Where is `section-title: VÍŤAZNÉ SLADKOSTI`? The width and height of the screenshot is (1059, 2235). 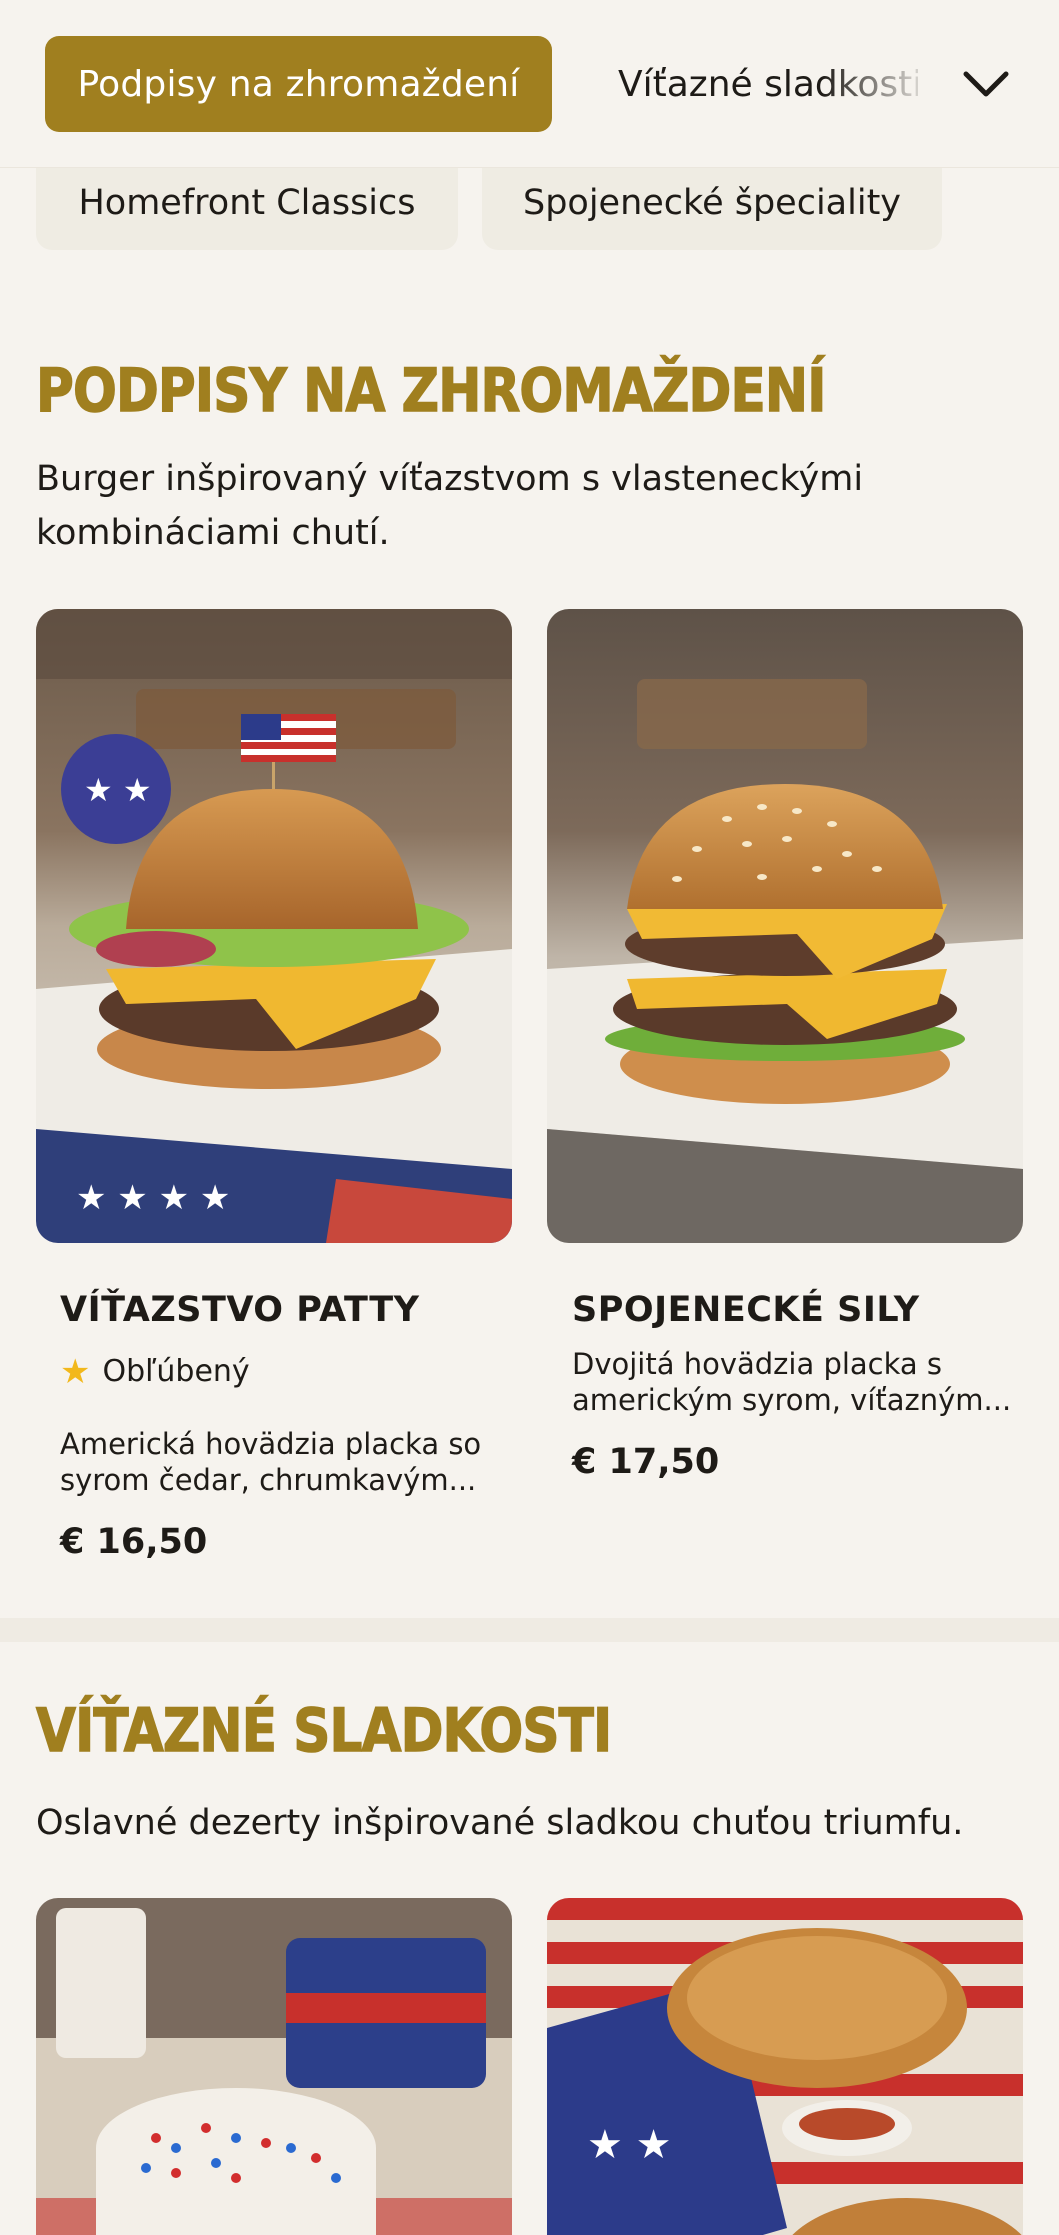
section-title: VÍŤAZNÉ SLADKOSTI is located at coordinates (324, 1731).